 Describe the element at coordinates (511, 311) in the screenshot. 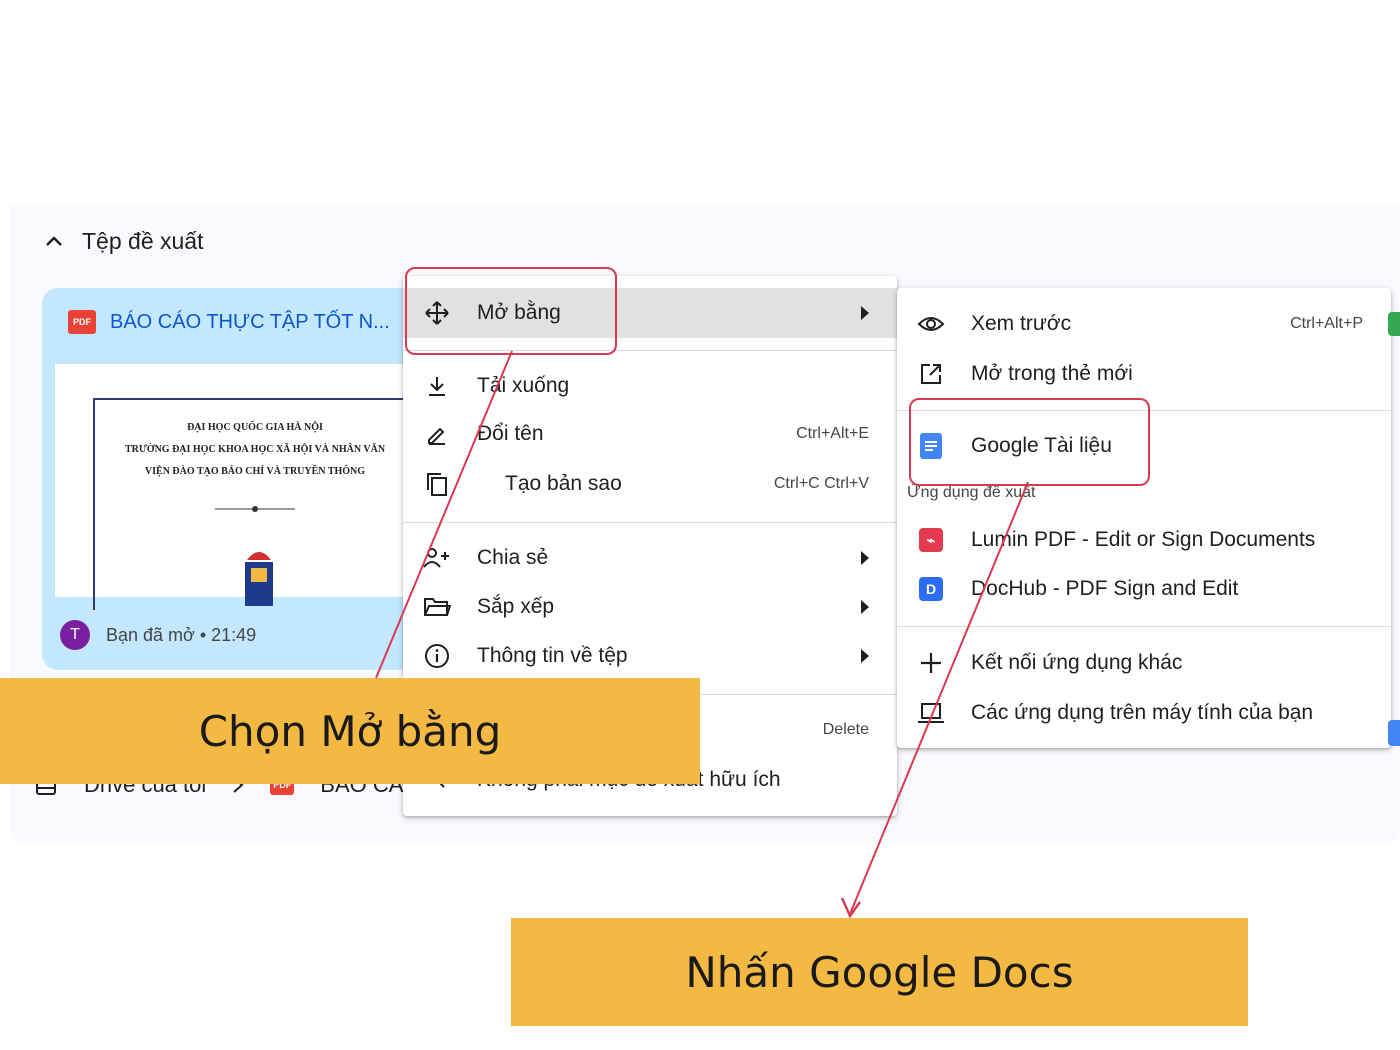

I see `annotation-box-open-with` at that location.